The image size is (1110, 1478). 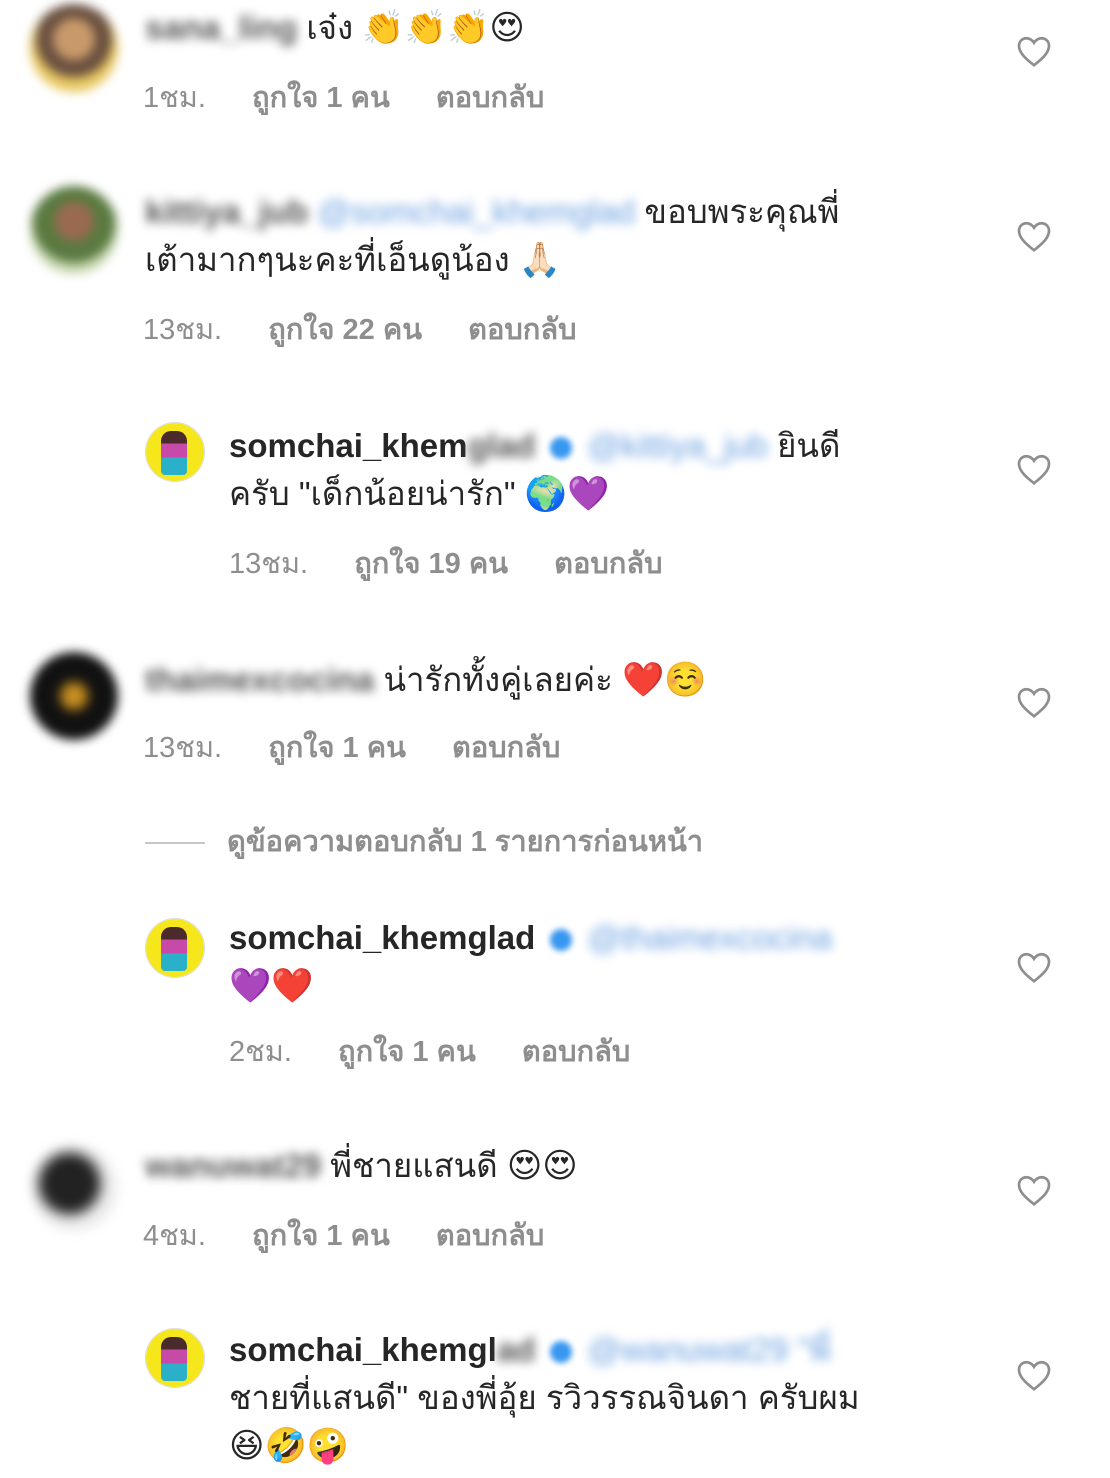 I want to click on comment-text: ขอบพระคุณพี่, so click(x=742, y=211).